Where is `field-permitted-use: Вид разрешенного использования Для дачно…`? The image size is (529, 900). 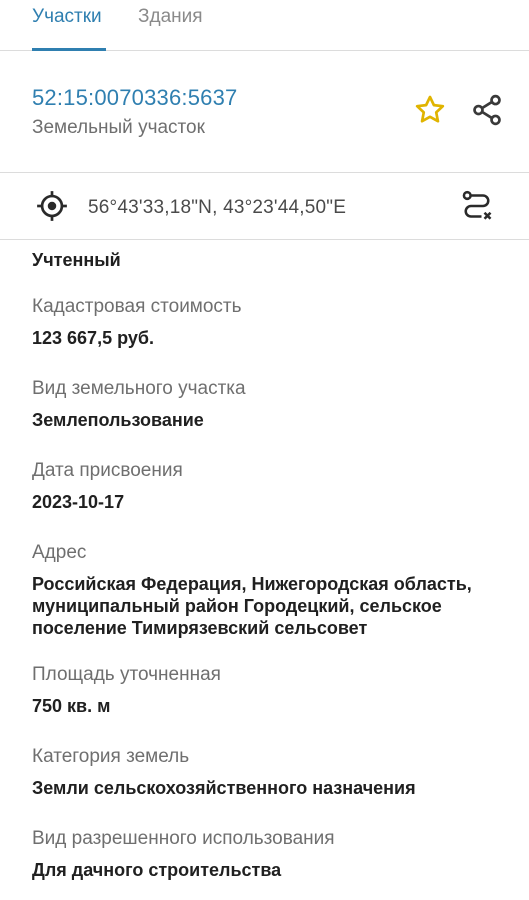
field-permitted-use: Вид разрешенного использования Для дачно… is located at coordinates (272, 854).